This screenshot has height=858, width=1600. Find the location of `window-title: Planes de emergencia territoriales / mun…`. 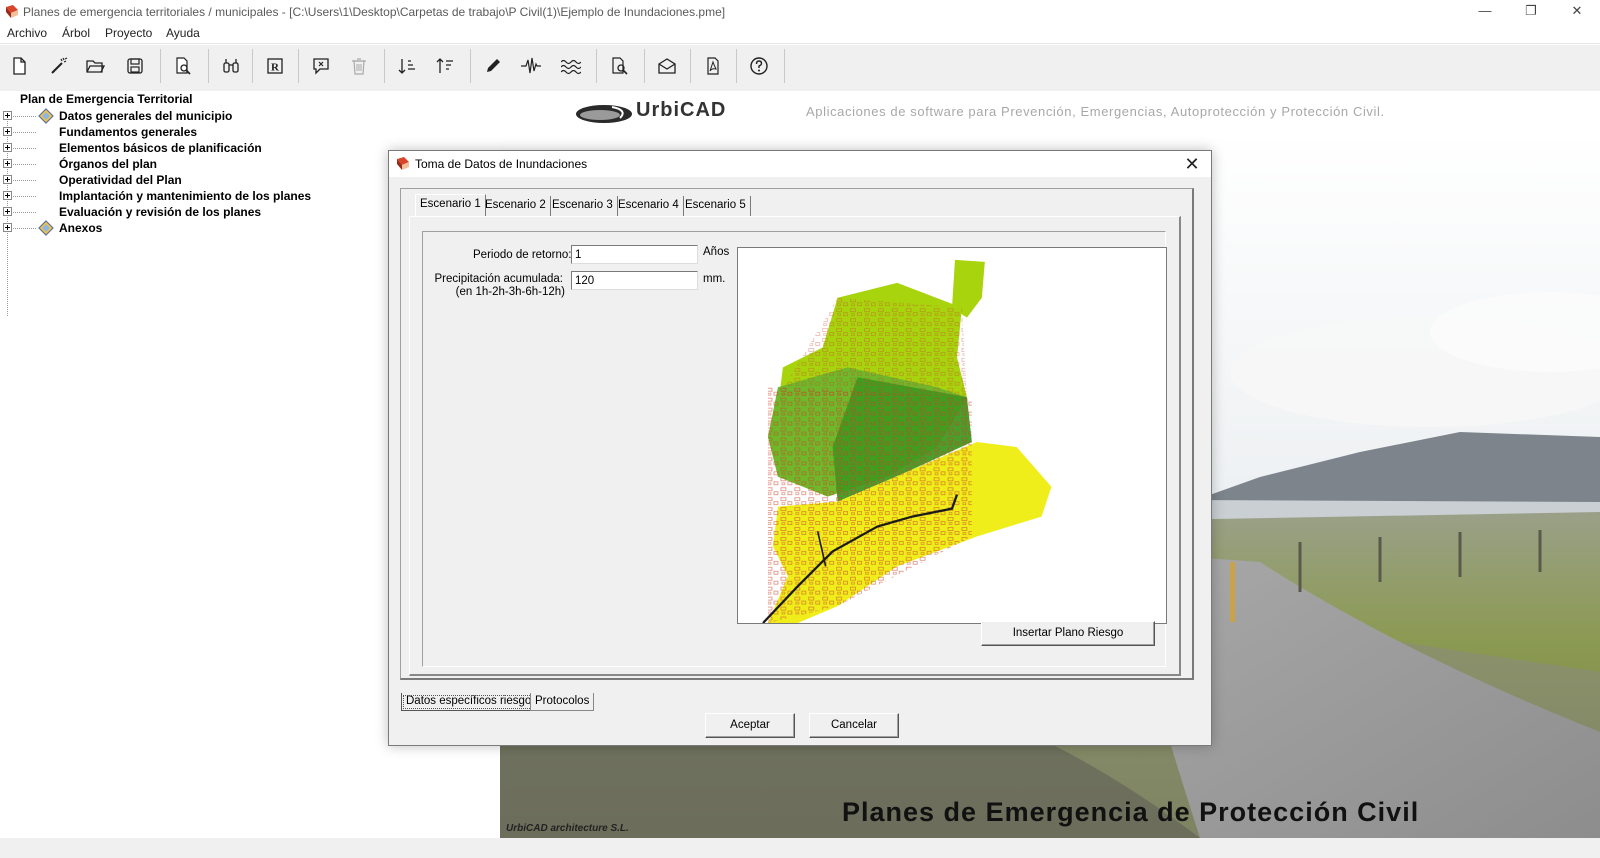

window-title: Planes de emergencia territoriales / mun… is located at coordinates (374, 12).